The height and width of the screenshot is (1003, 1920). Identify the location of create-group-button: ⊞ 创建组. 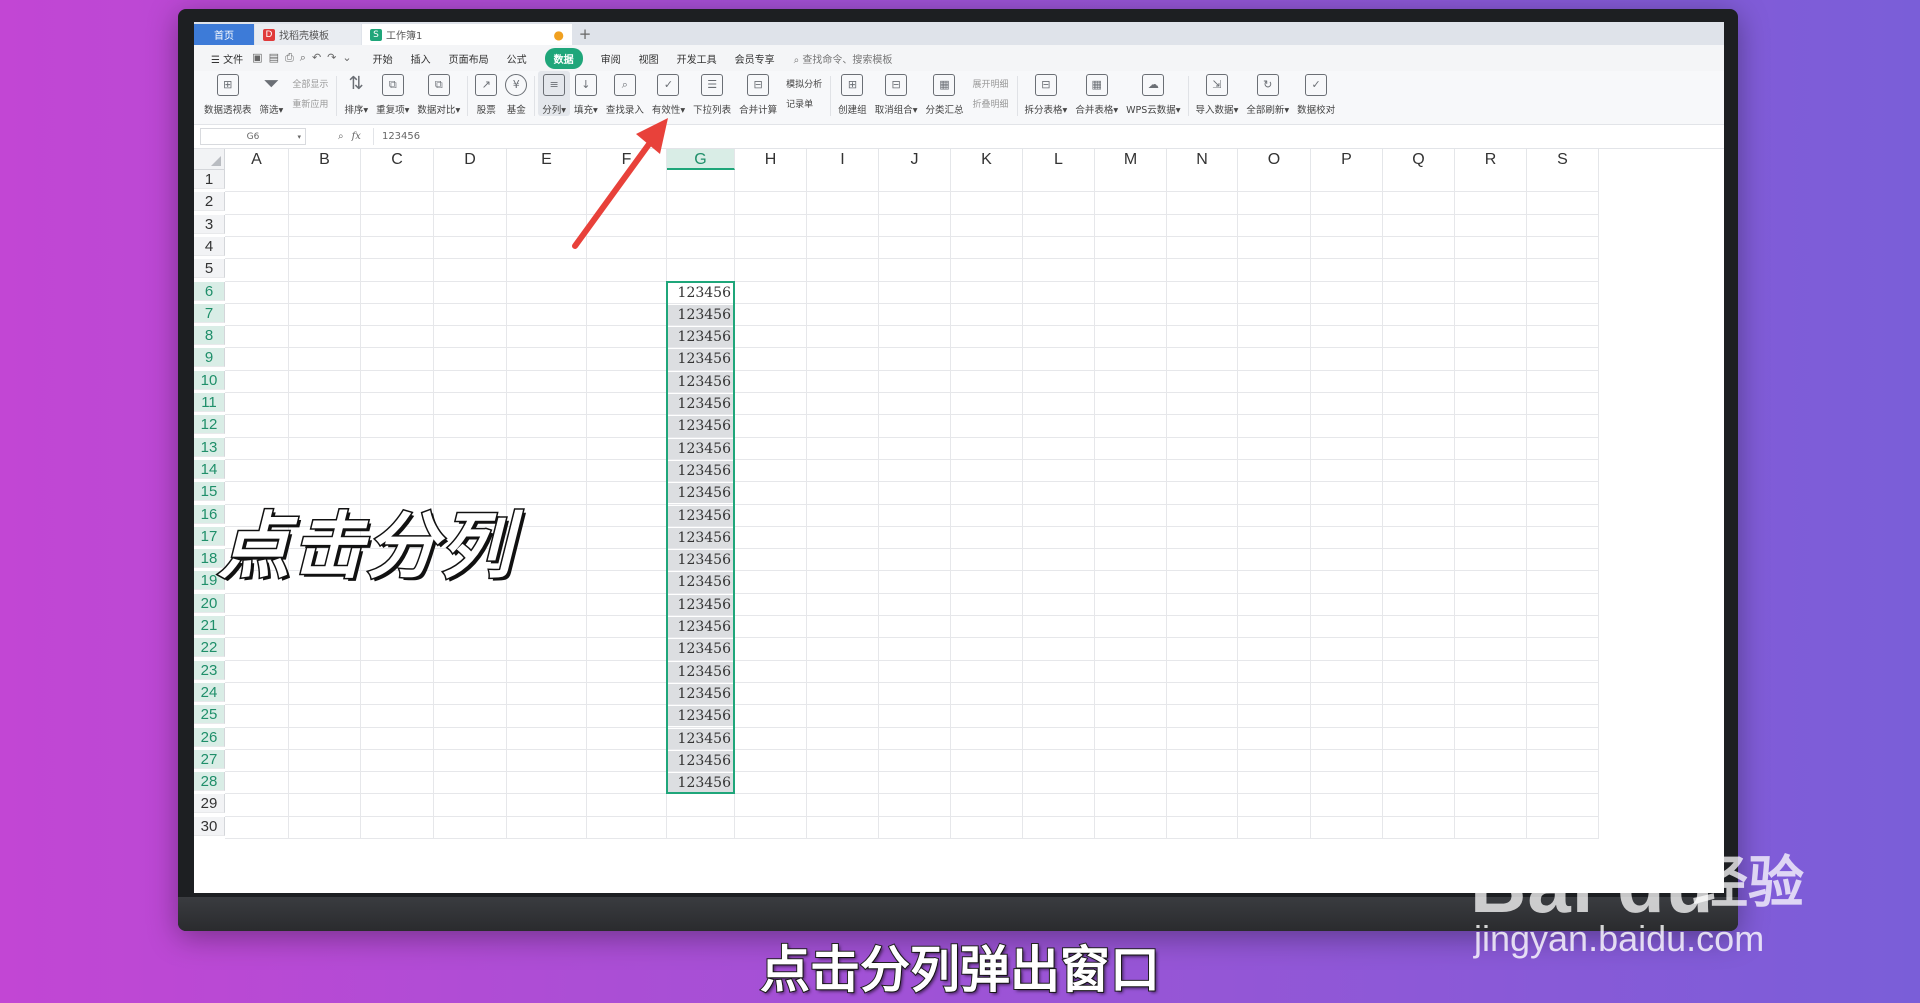
(852, 93).